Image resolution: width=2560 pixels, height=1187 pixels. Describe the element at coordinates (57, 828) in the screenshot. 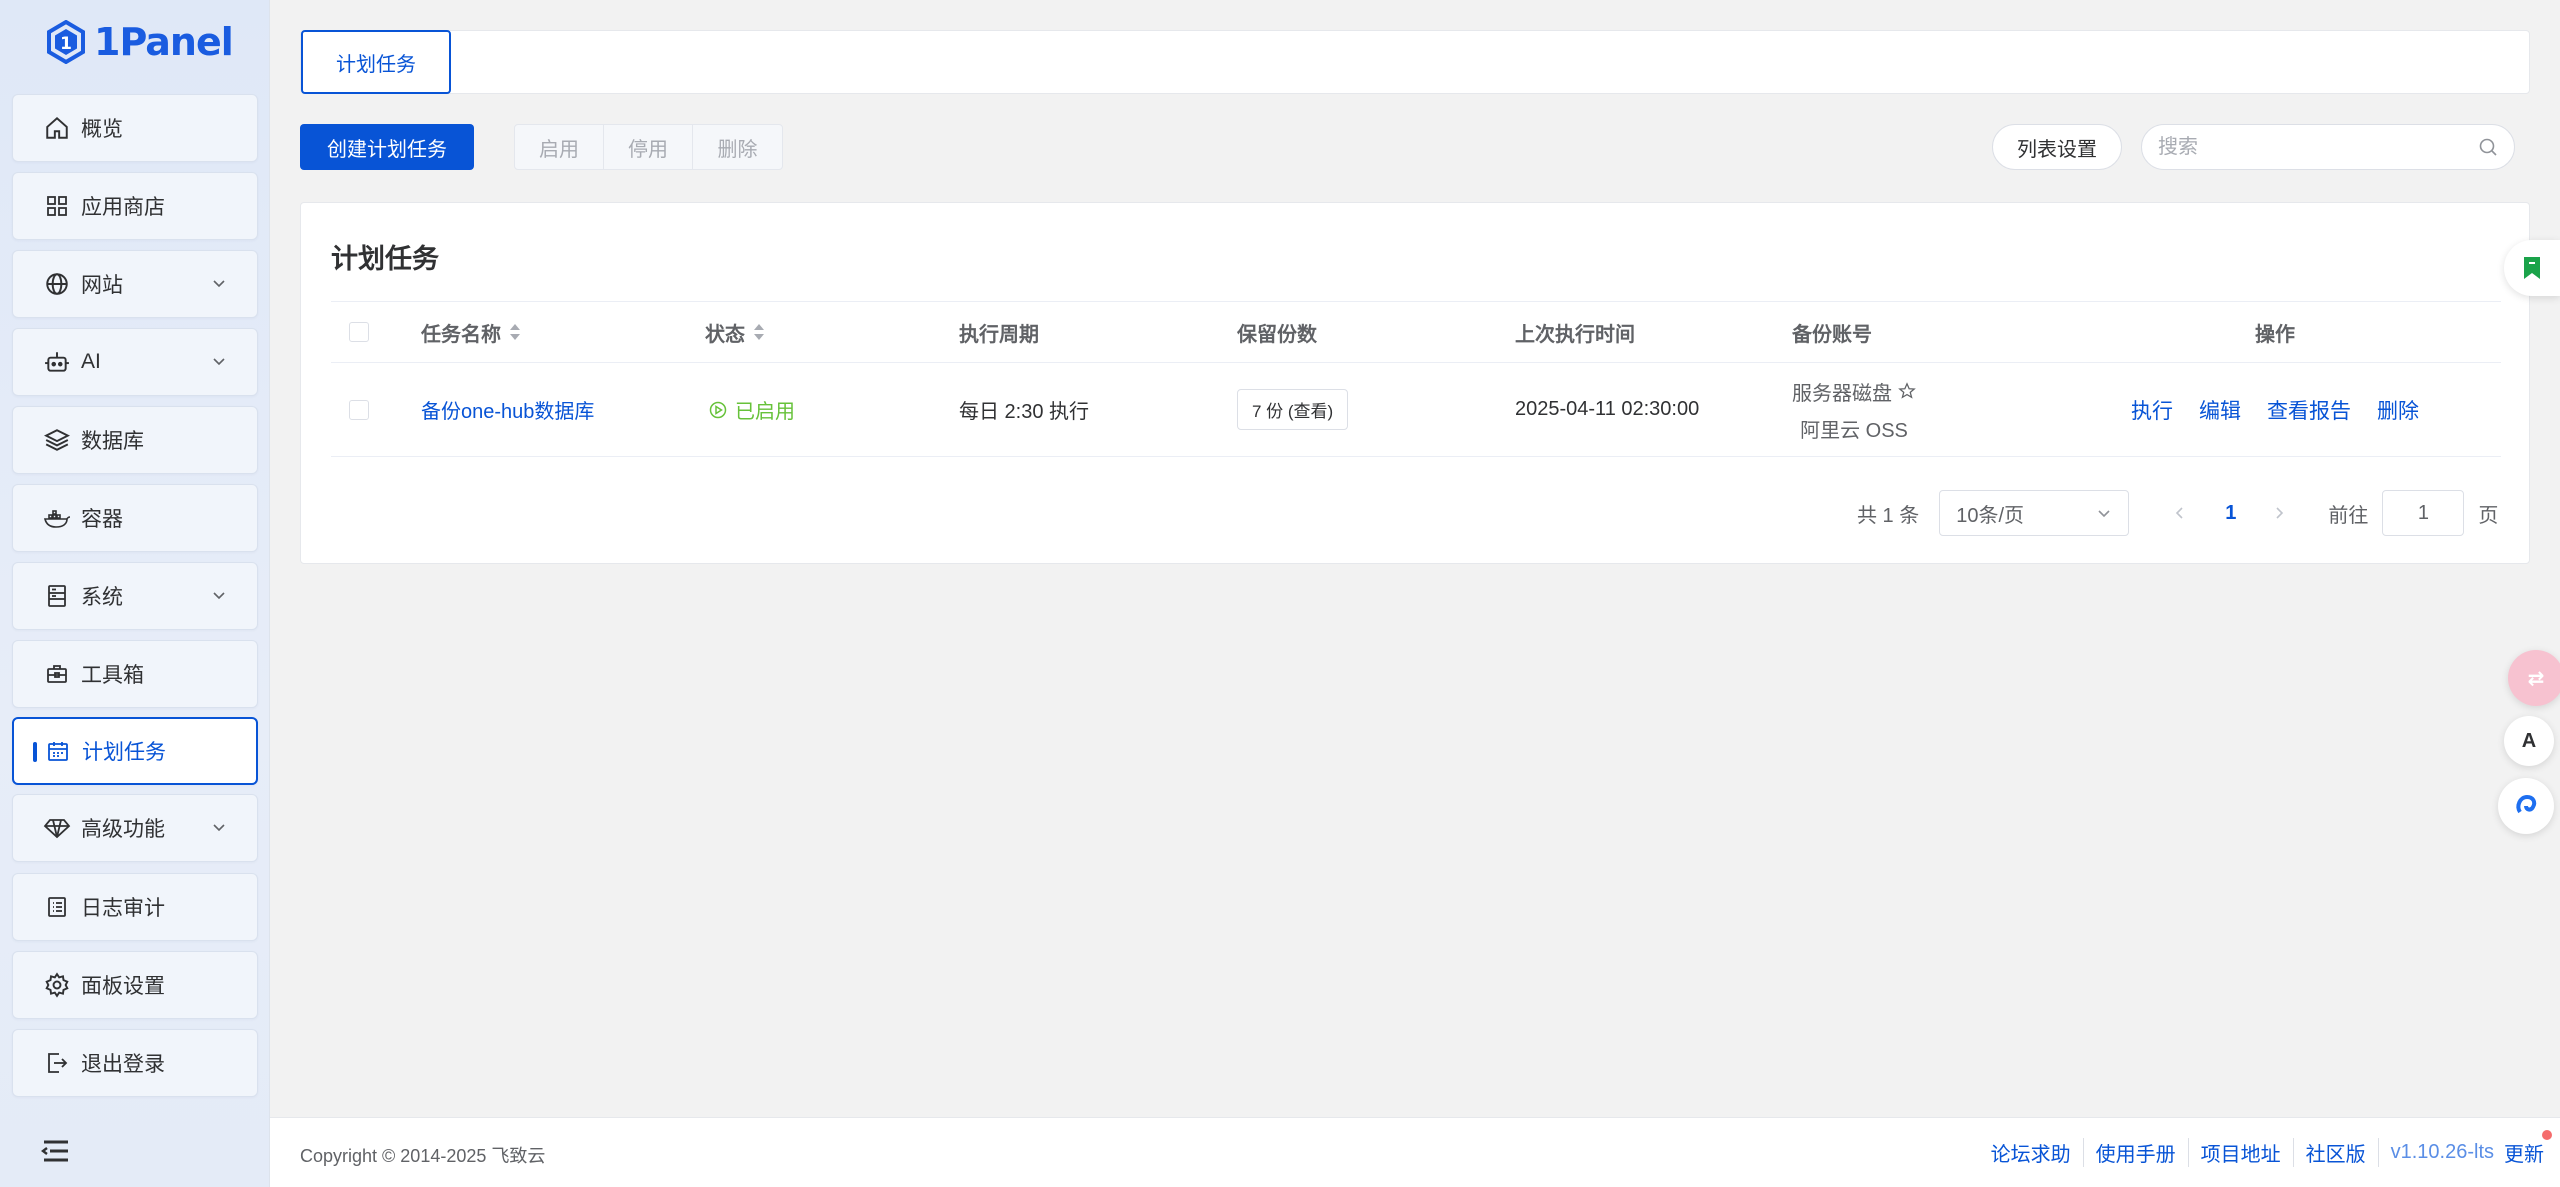

I see `diamond-icon` at that location.